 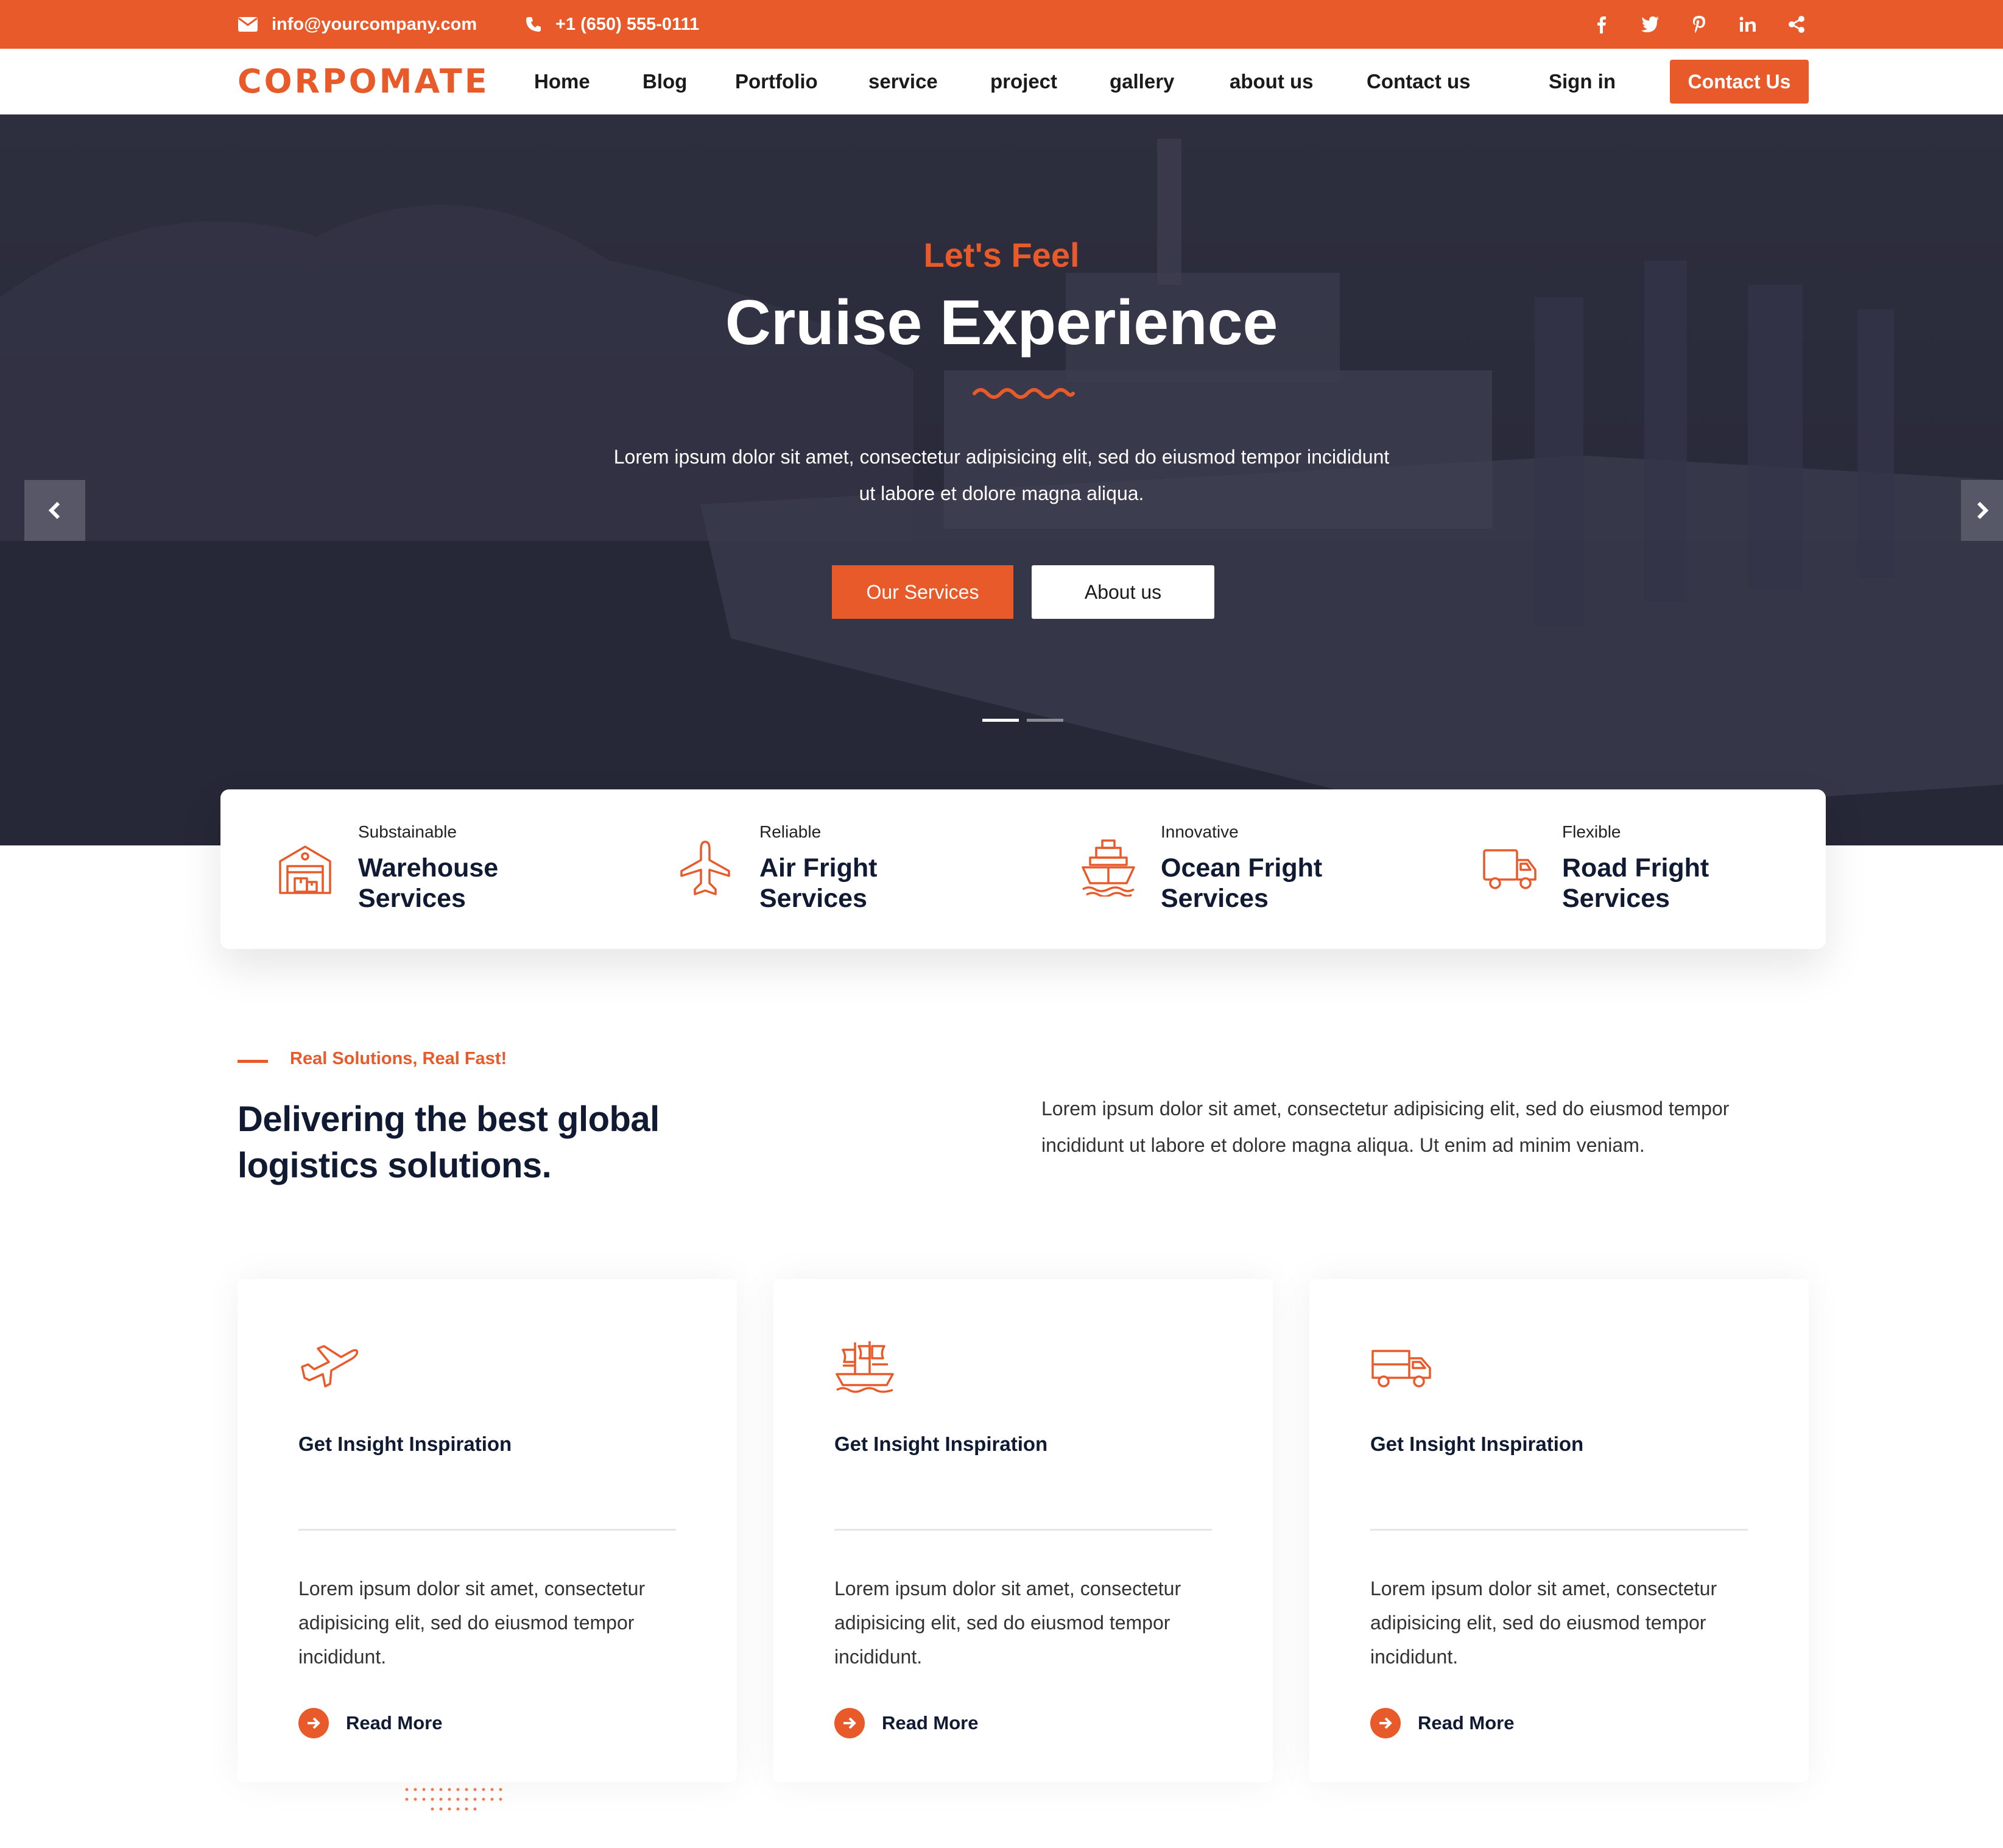 I want to click on topbar-phone: +1 (650) 555-0111, so click(x=612, y=24).